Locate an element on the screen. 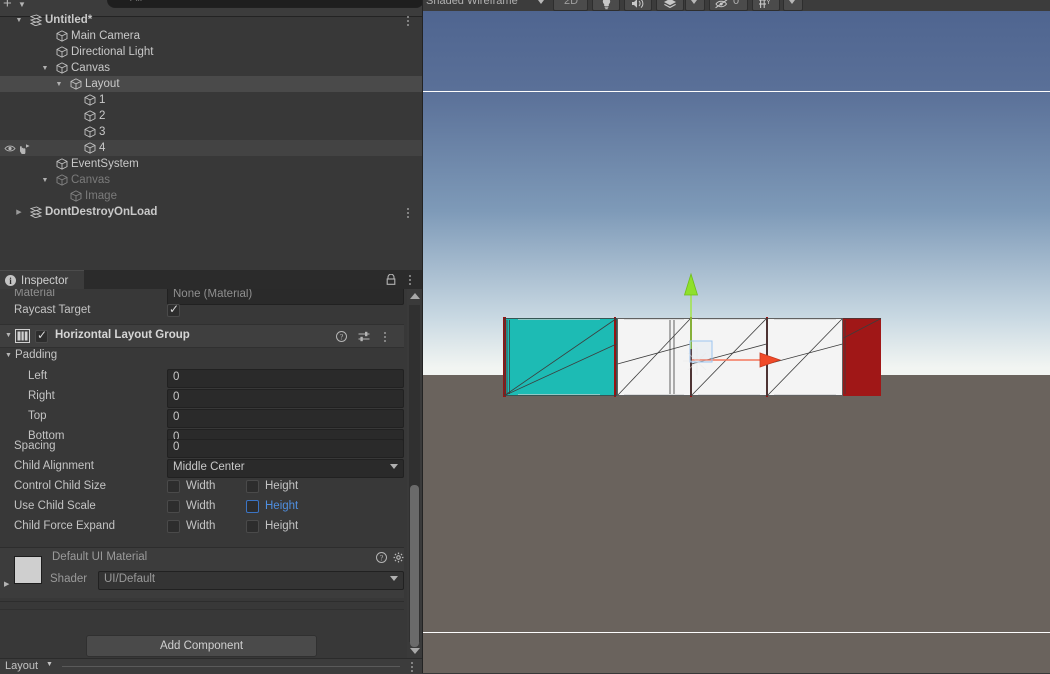 The width and height of the screenshot is (1050, 674). checkmark-icon: ✓ is located at coordinates (42, 335).